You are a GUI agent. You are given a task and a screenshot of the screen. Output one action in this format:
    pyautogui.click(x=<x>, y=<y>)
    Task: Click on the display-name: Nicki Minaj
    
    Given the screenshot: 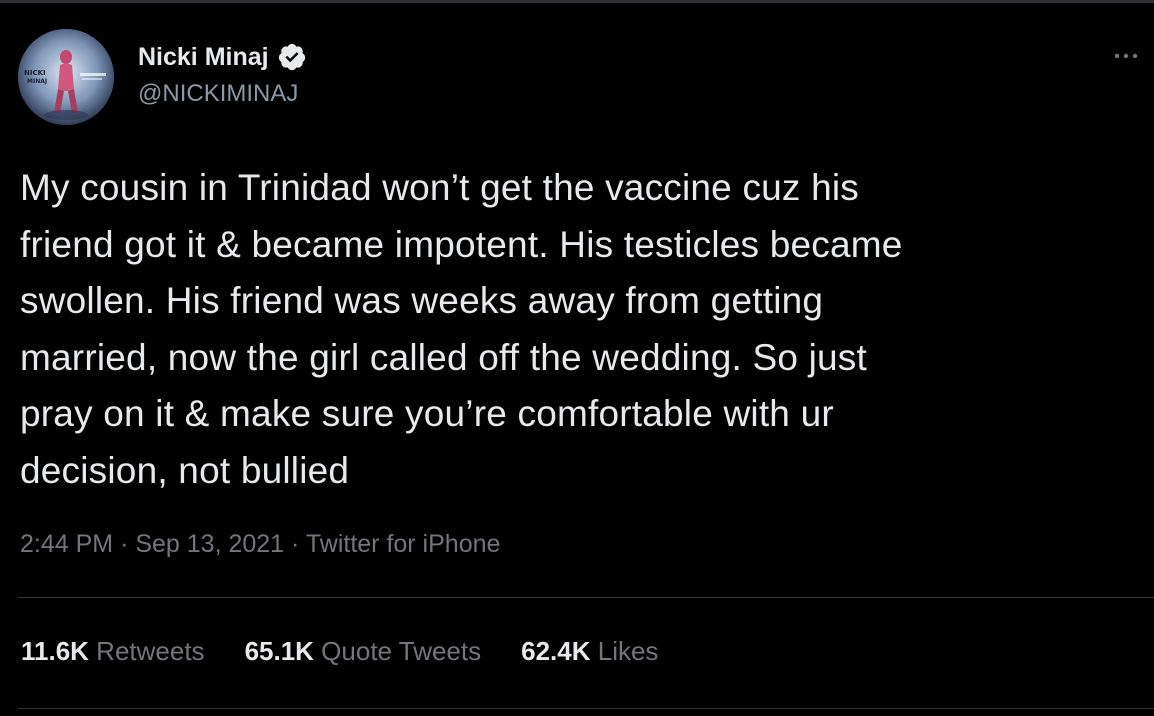 What is the action you would take?
    pyautogui.click(x=203, y=57)
    